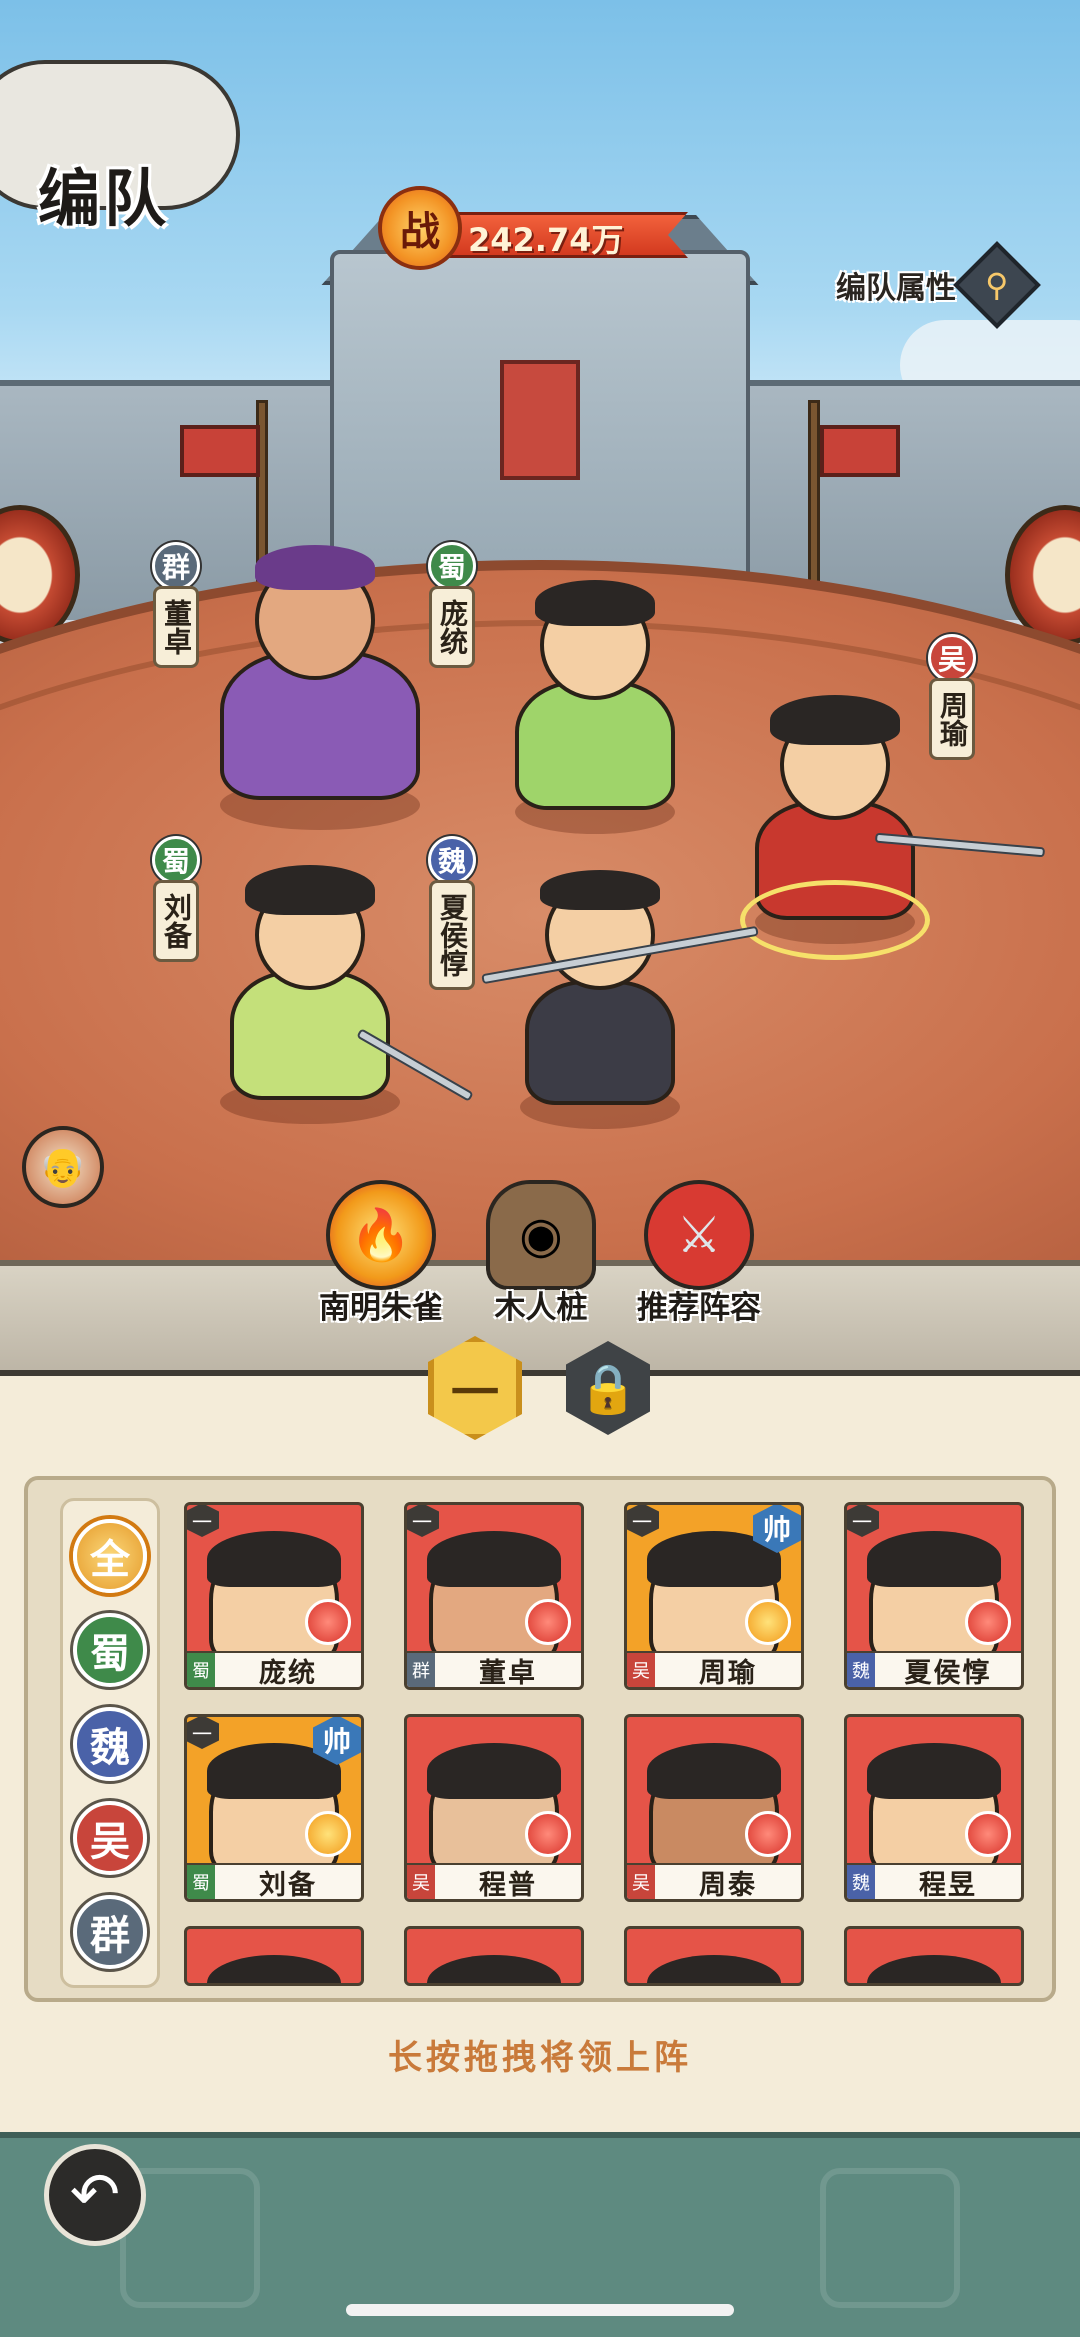  I want to click on power-indicator: 战 242.74万, so click(536, 228).